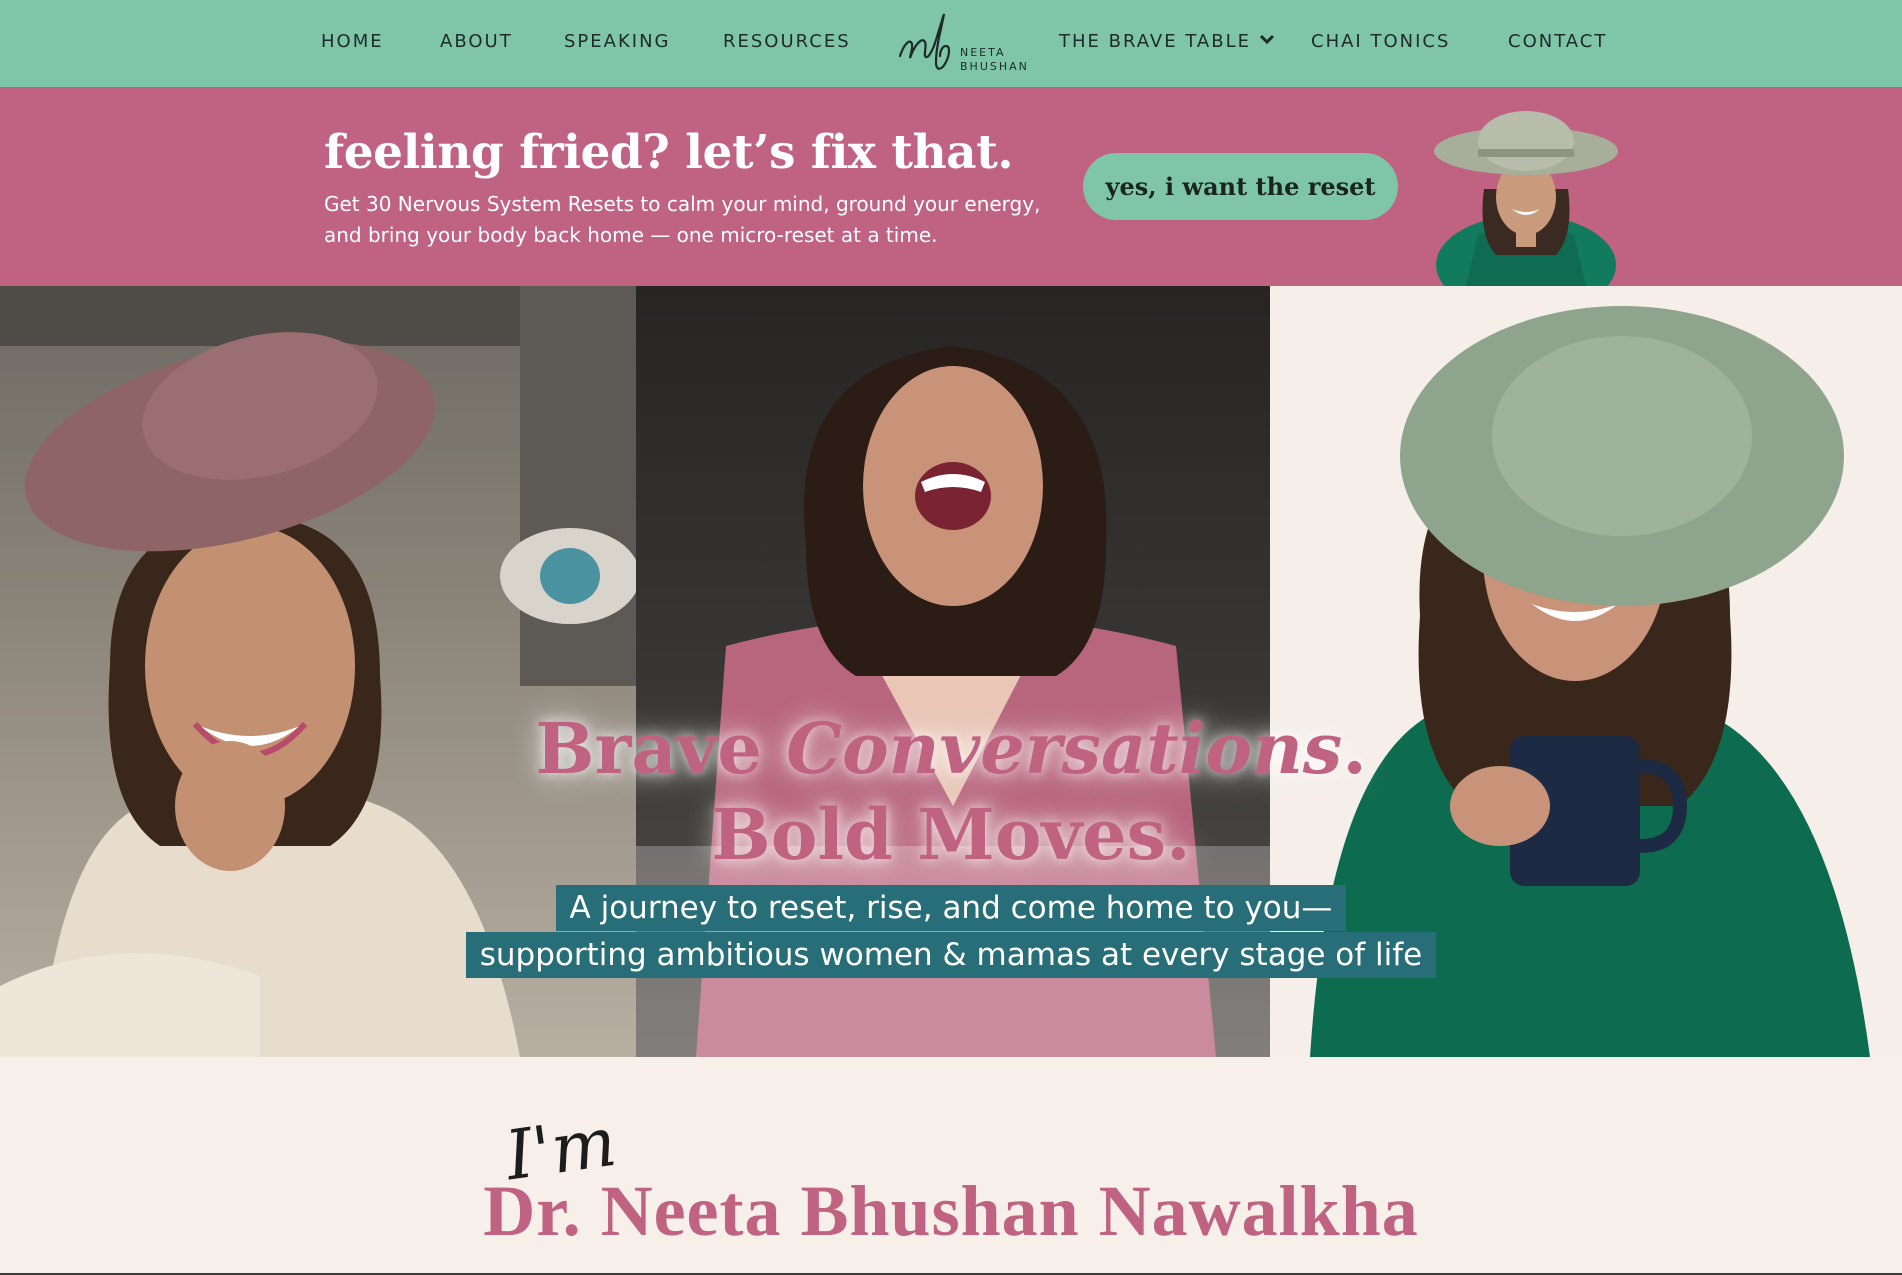 Image resolution: width=1902 pixels, height=1275 pixels. Describe the element at coordinates (983, 52) in the screenshot. I see `logo-line-1: NEETA` at that location.